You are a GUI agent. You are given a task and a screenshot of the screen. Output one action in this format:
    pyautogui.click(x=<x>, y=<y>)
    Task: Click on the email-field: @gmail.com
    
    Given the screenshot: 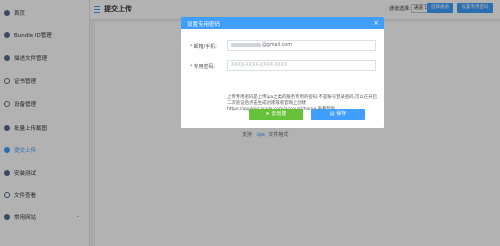 What is the action you would take?
    pyautogui.click(x=301, y=45)
    